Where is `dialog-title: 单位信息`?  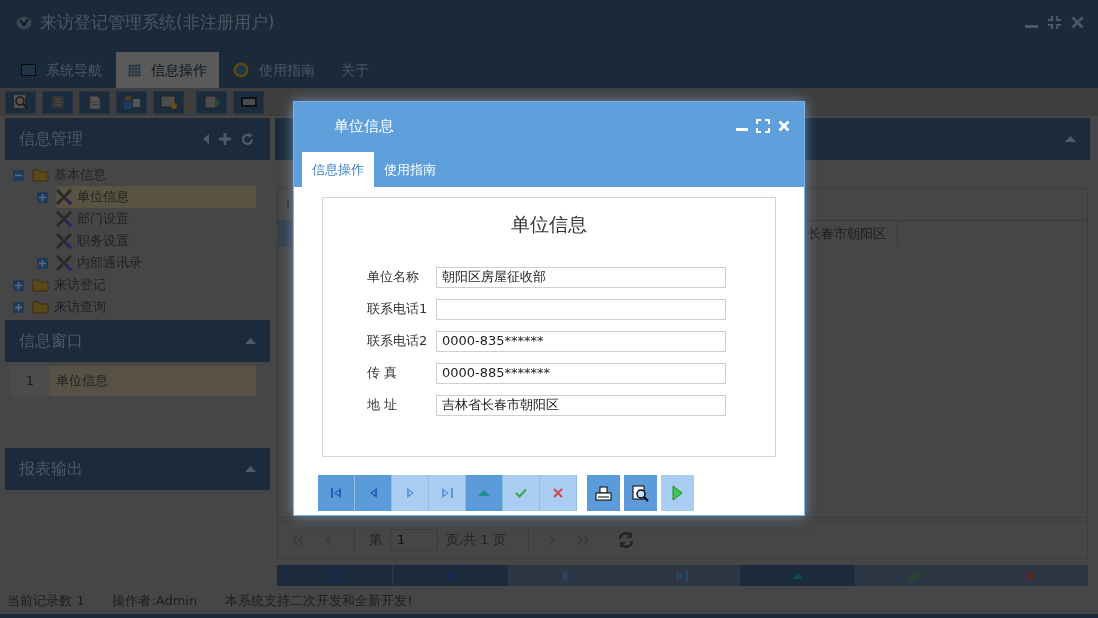
dialog-title: 单位信息 is located at coordinates (364, 126).